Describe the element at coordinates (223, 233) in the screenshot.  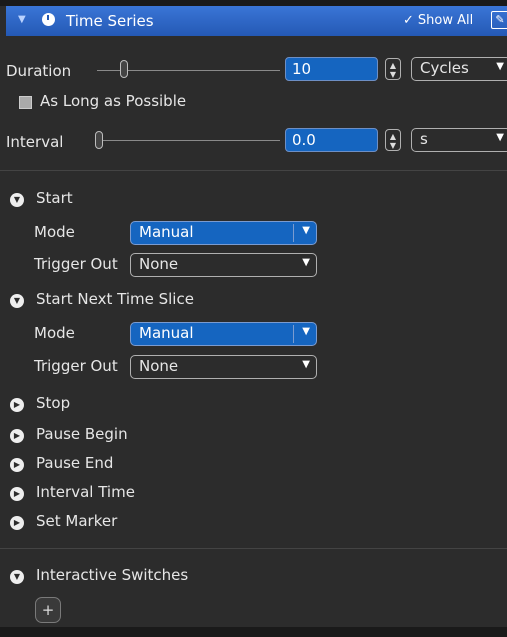
I see `start-mode-dropdown: Manual ▼` at that location.